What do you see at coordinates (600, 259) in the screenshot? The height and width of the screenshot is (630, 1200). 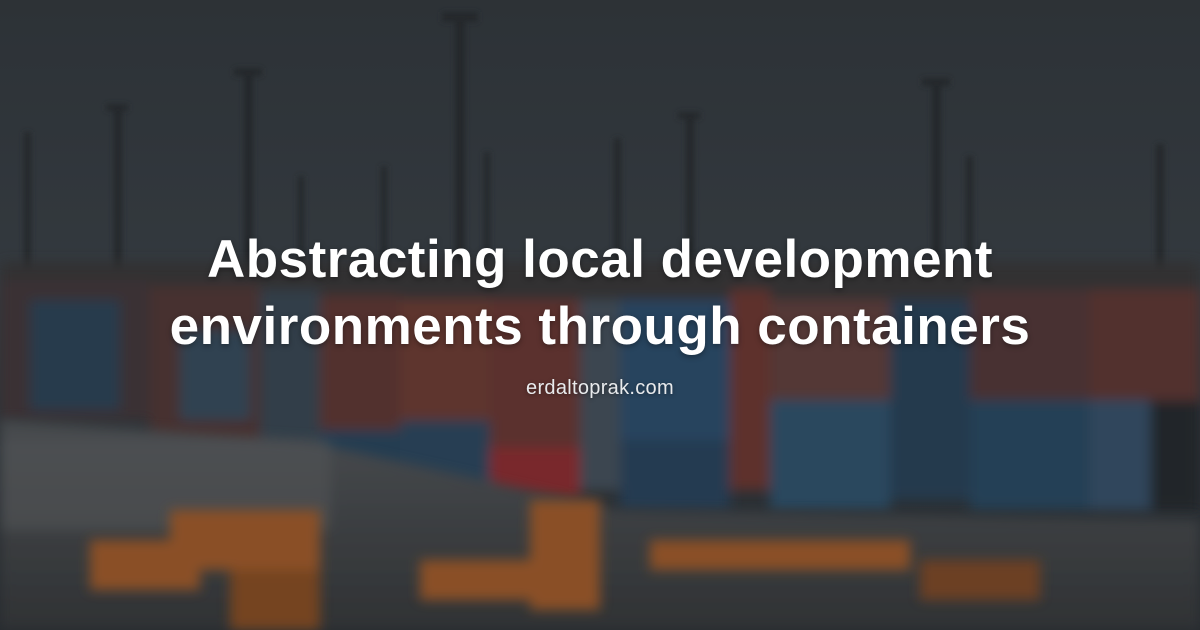 I see `post-title-line-1: Abstracting local development` at bounding box center [600, 259].